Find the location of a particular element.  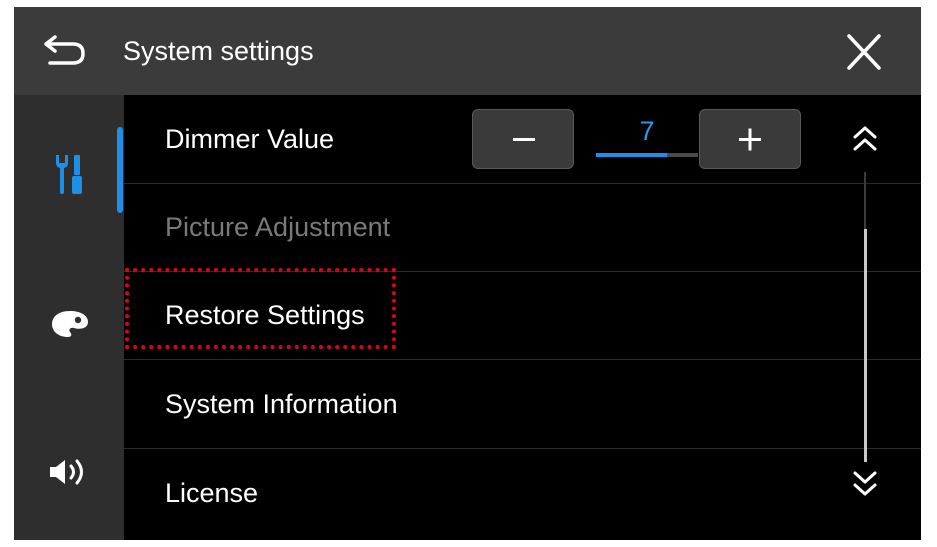

picture-adjustment-row: Picture Adjustment is located at coordinates (522, 227).